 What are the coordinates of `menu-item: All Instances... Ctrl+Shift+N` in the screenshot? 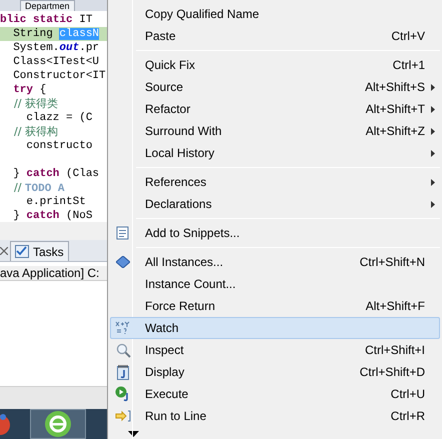 It's located at (275, 262).